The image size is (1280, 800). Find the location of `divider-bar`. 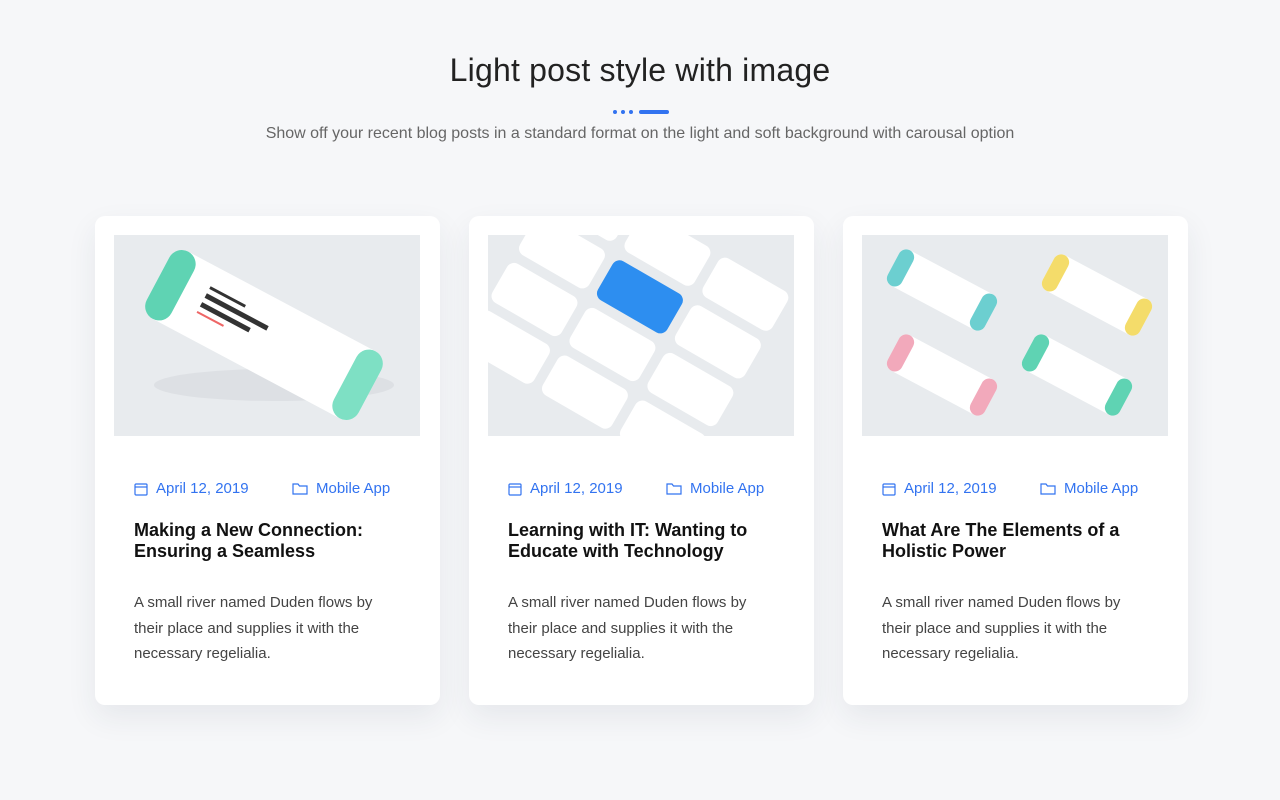

divider-bar is located at coordinates (654, 112).